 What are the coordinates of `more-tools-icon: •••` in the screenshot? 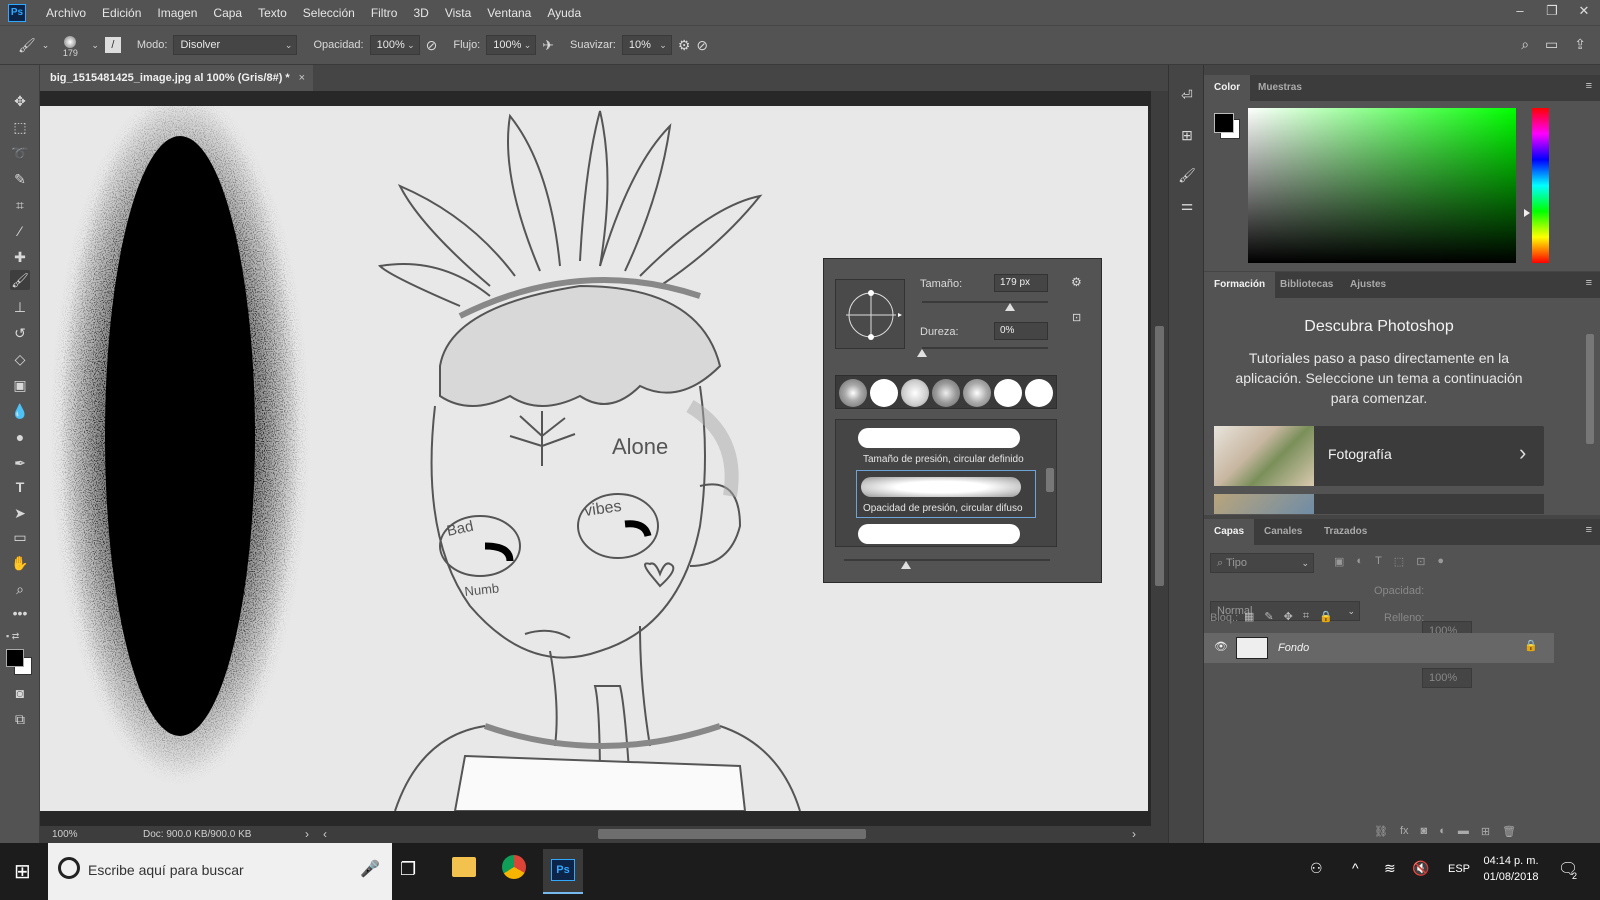 It's located at (20, 613).